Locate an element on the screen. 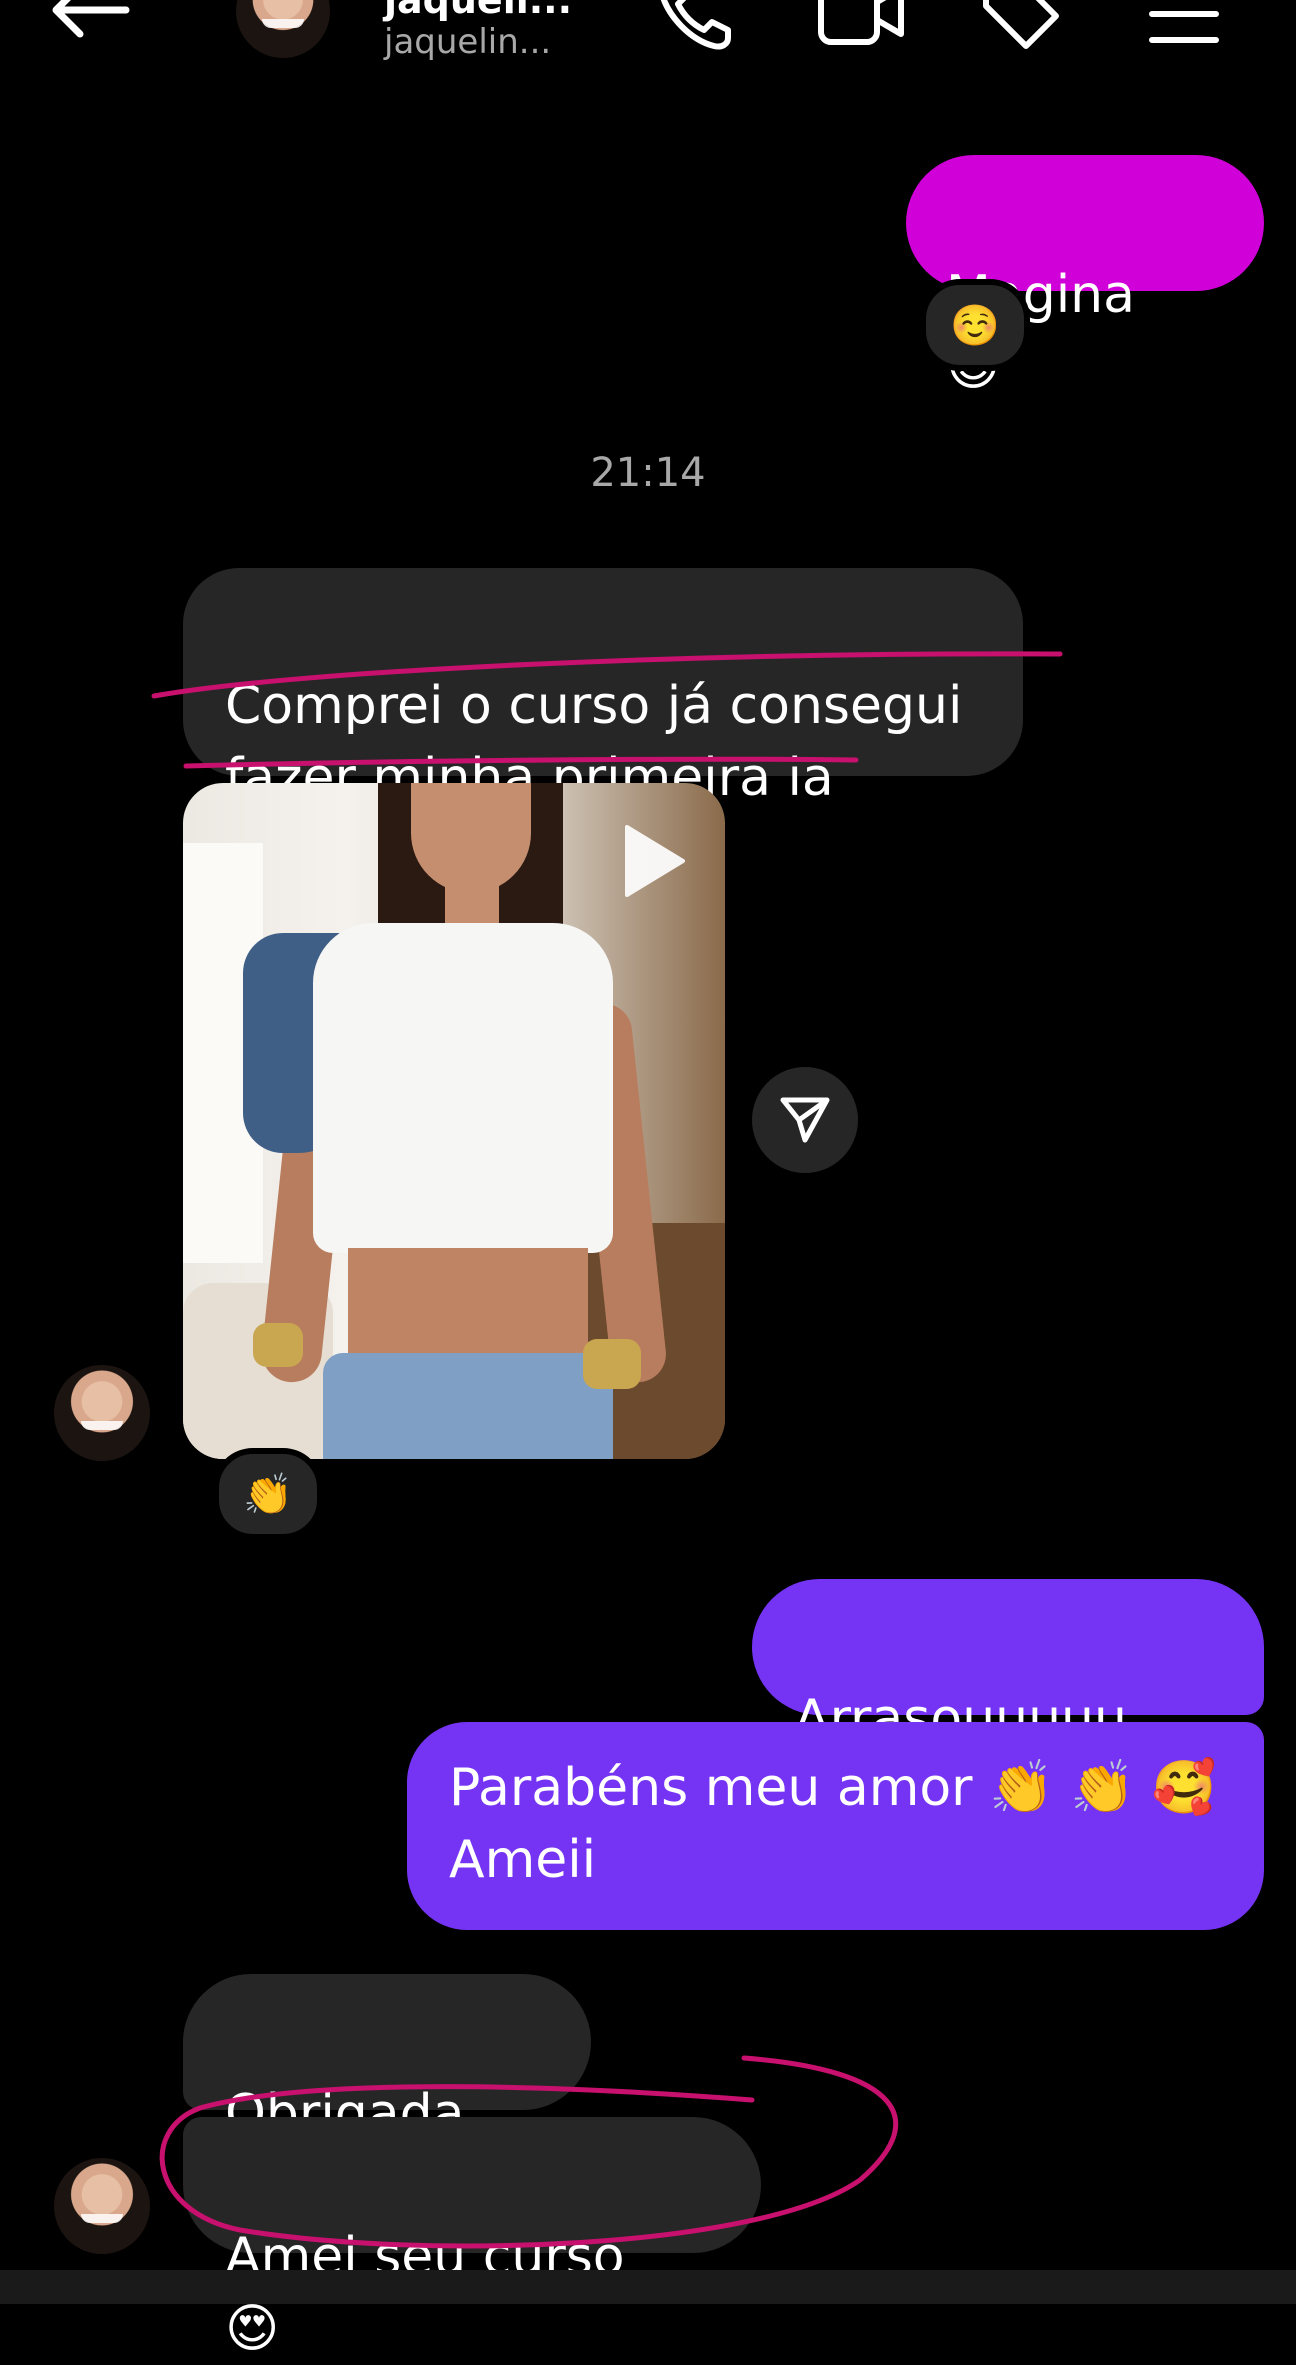  message-line: Parabéns meu amor 👏 👏 🥰 is located at coordinates (836, 1788).